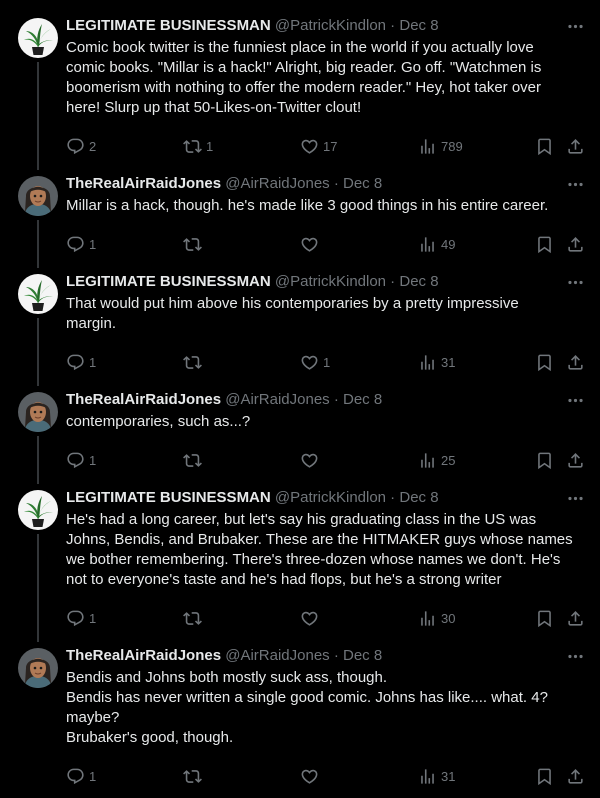 This screenshot has width=600, height=798. I want to click on views-count: 25, so click(448, 460).